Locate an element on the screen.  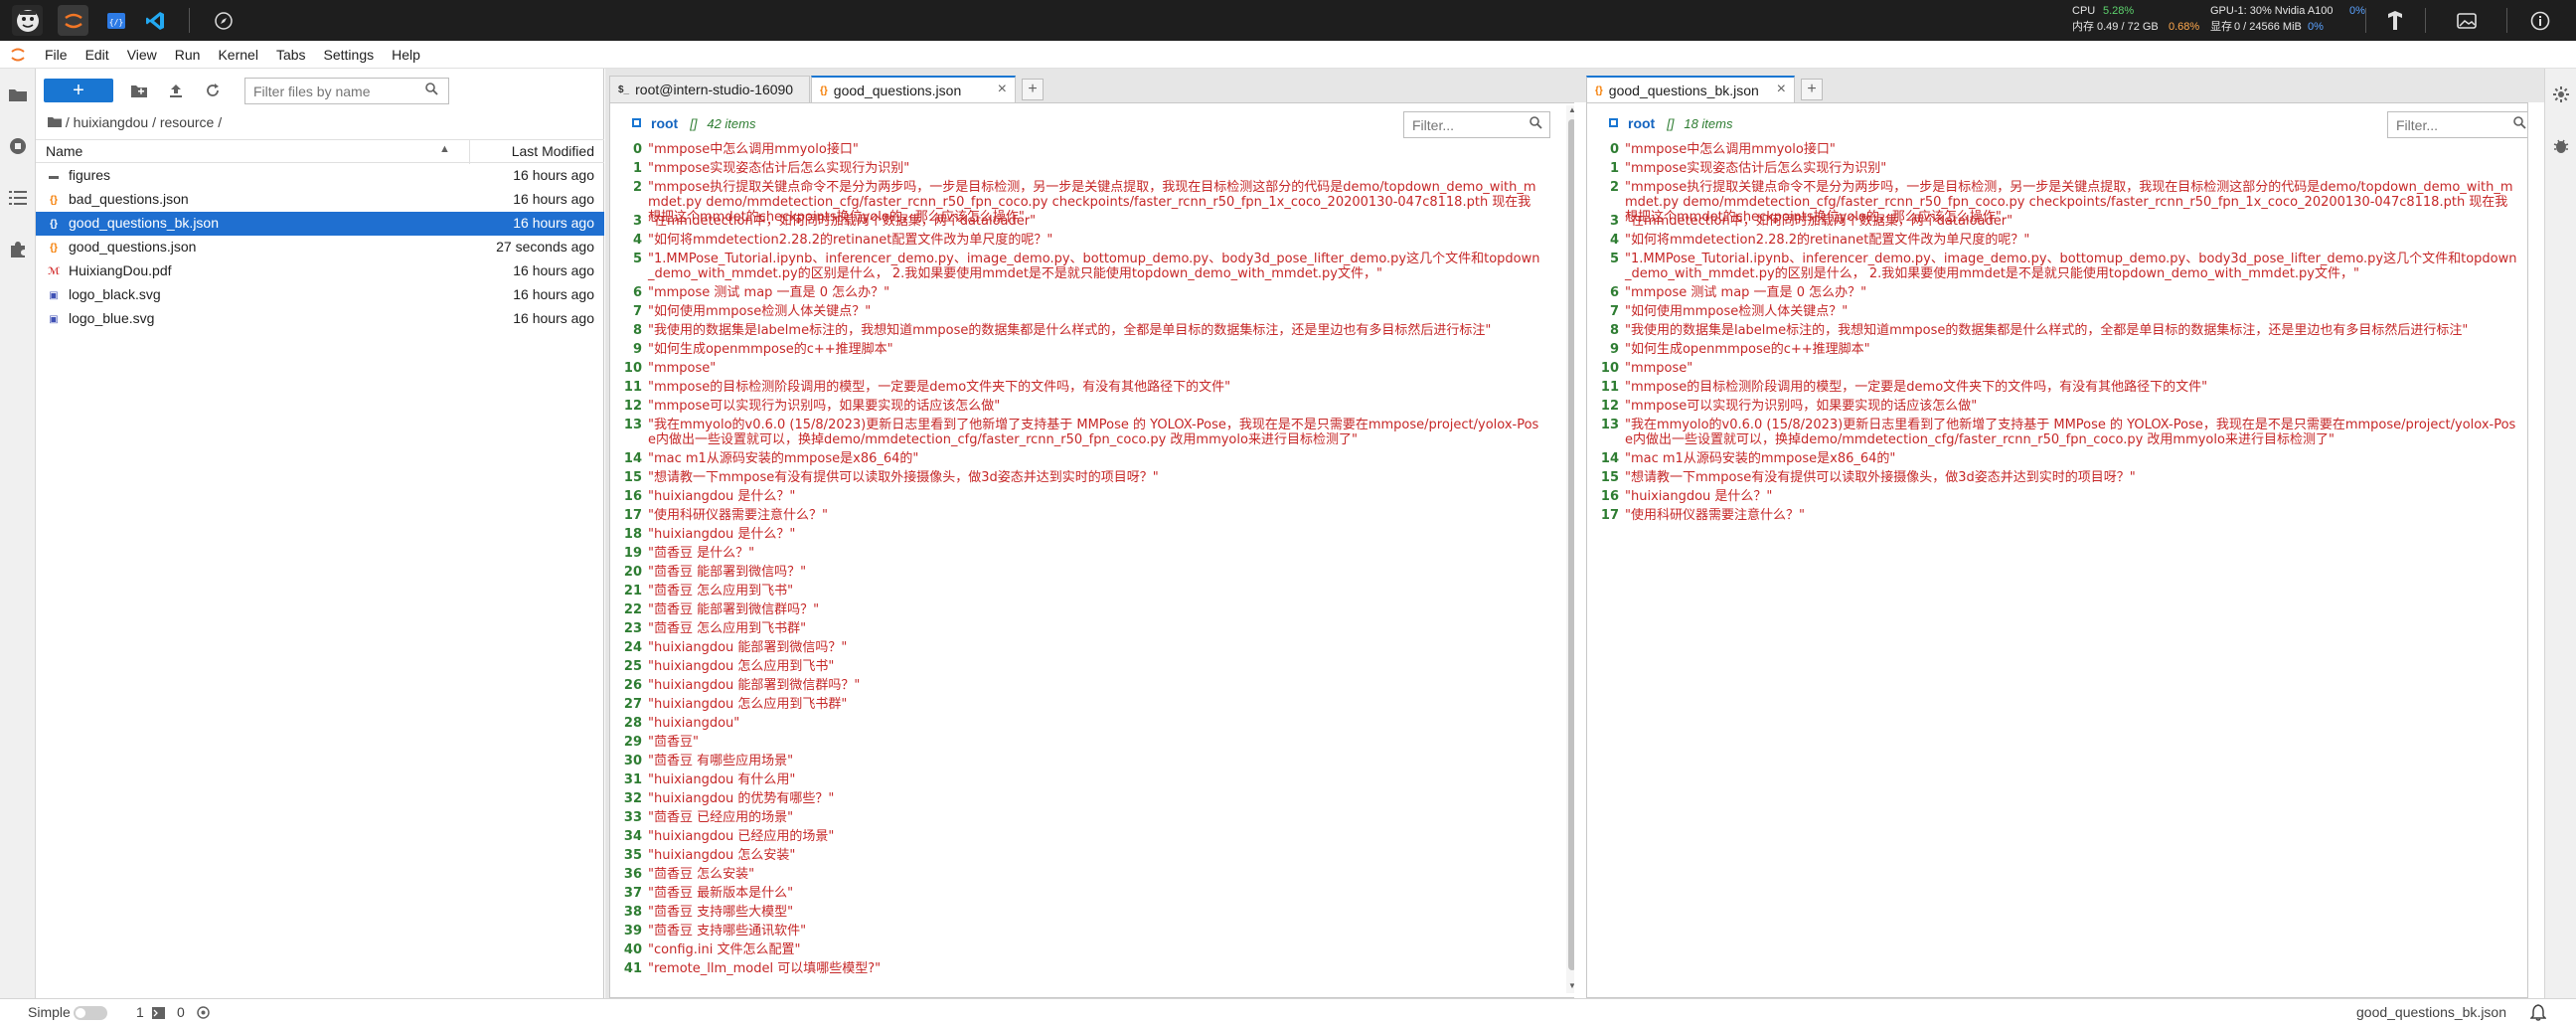
json-item-row: 31 "huixiangdou 有什么用" is located at coordinates (1076, 779).